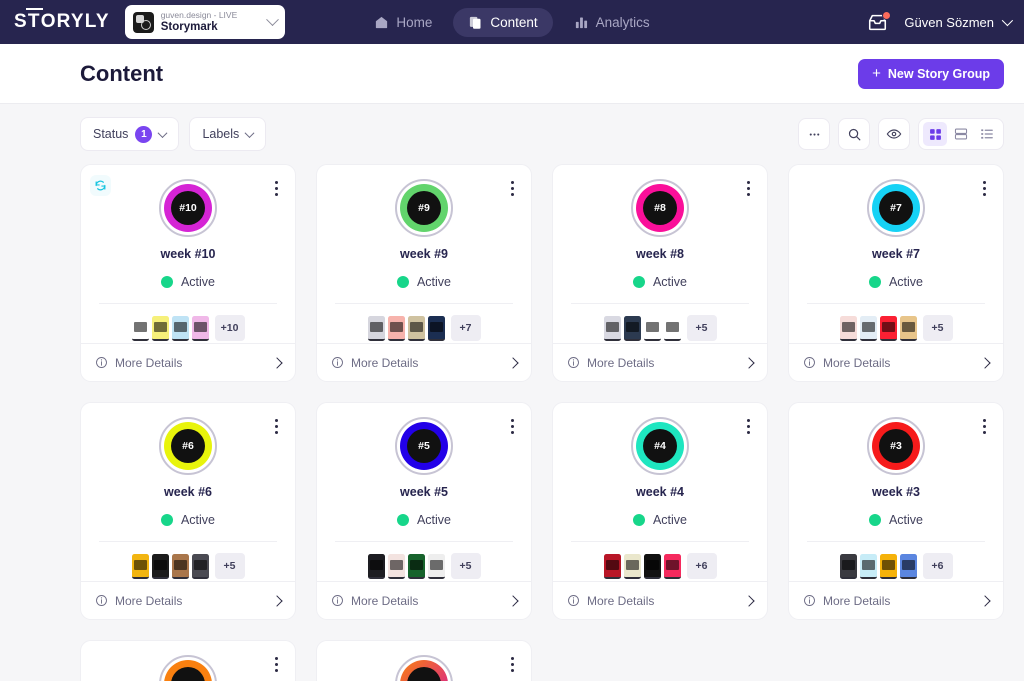 The image size is (1024, 681). I want to click on nav-item-analytics: Analytics, so click(612, 22).